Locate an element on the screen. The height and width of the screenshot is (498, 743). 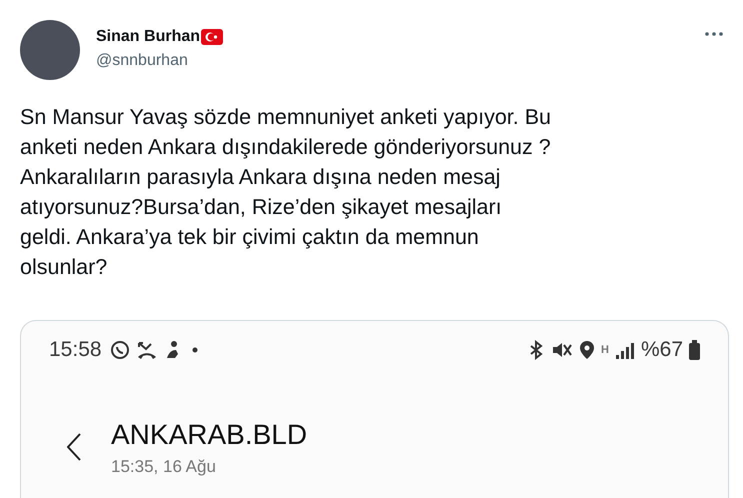
signal-icon is located at coordinates (624, 350).